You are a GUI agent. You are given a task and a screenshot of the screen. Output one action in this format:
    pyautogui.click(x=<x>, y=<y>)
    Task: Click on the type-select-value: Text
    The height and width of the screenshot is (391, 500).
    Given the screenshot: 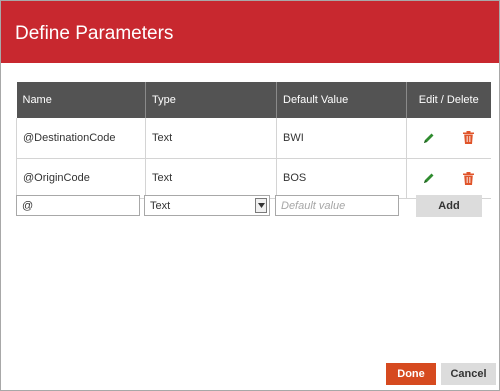 What is the action you would take?
    pyautogui.click(x=160, y=206)
    